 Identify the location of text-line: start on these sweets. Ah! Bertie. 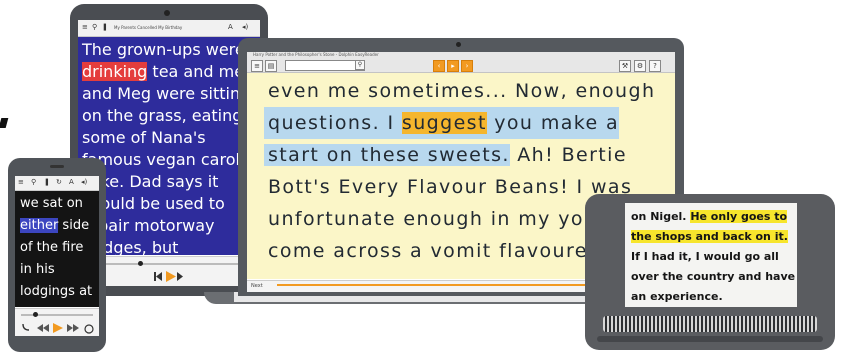
(445, 155).